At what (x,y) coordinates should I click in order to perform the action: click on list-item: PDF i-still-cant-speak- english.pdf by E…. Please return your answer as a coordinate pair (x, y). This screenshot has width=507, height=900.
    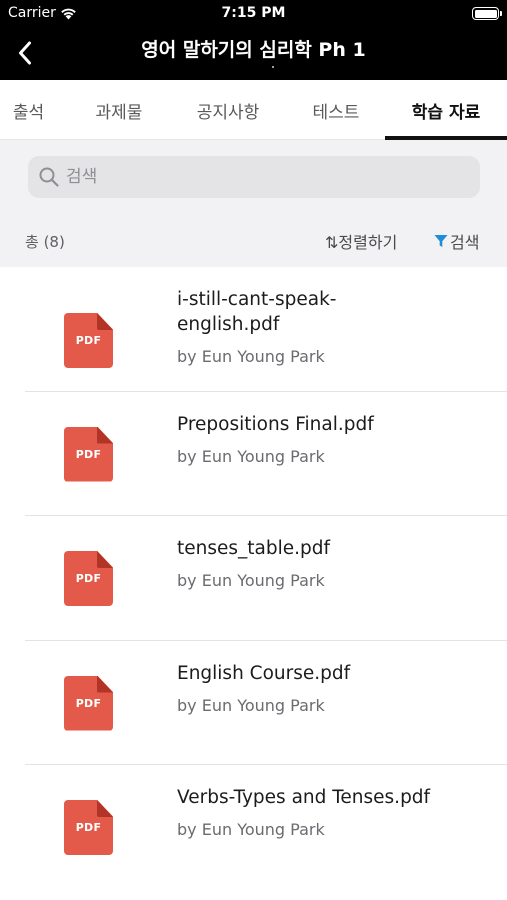
    Looking at the image, I should click on (253, 329).